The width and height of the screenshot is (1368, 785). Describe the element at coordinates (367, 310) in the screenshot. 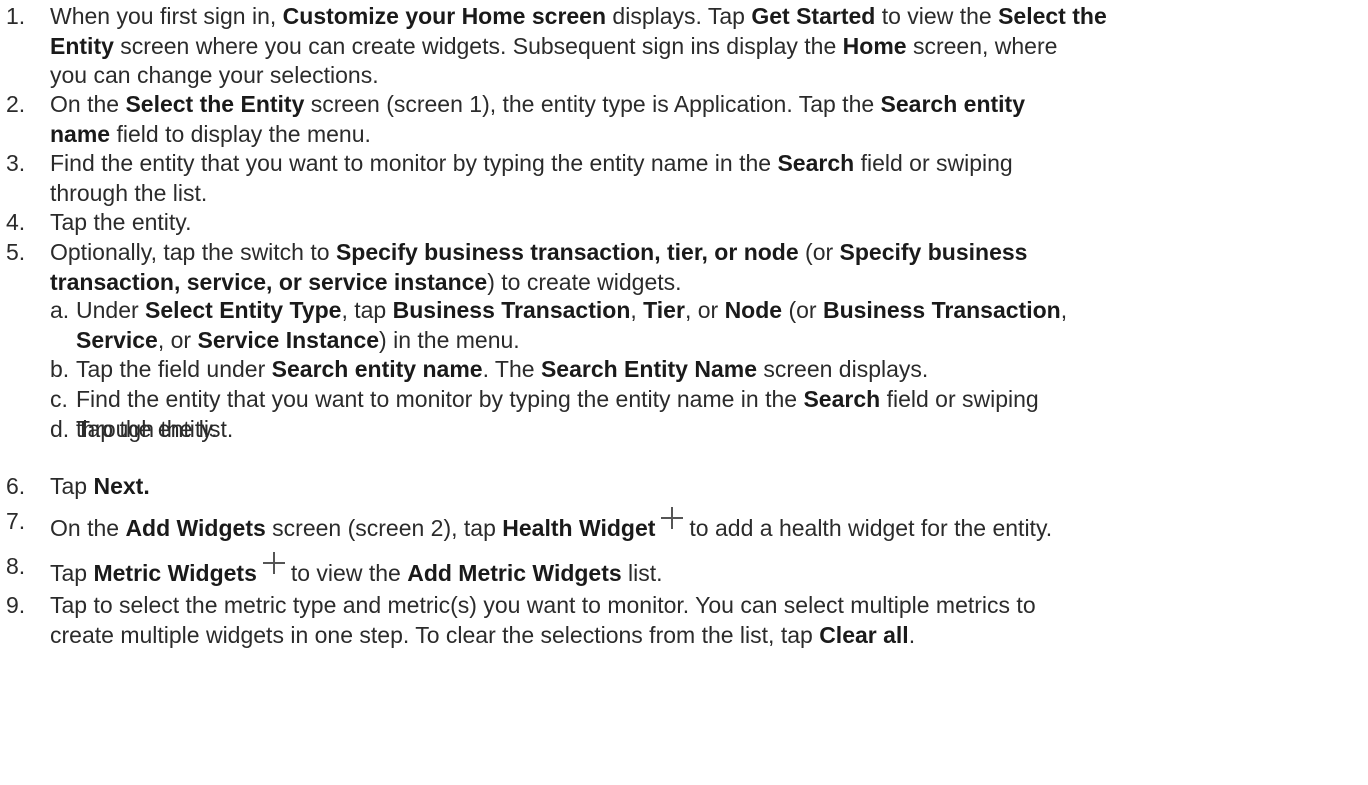

I see `text-run: , tap` at that location.